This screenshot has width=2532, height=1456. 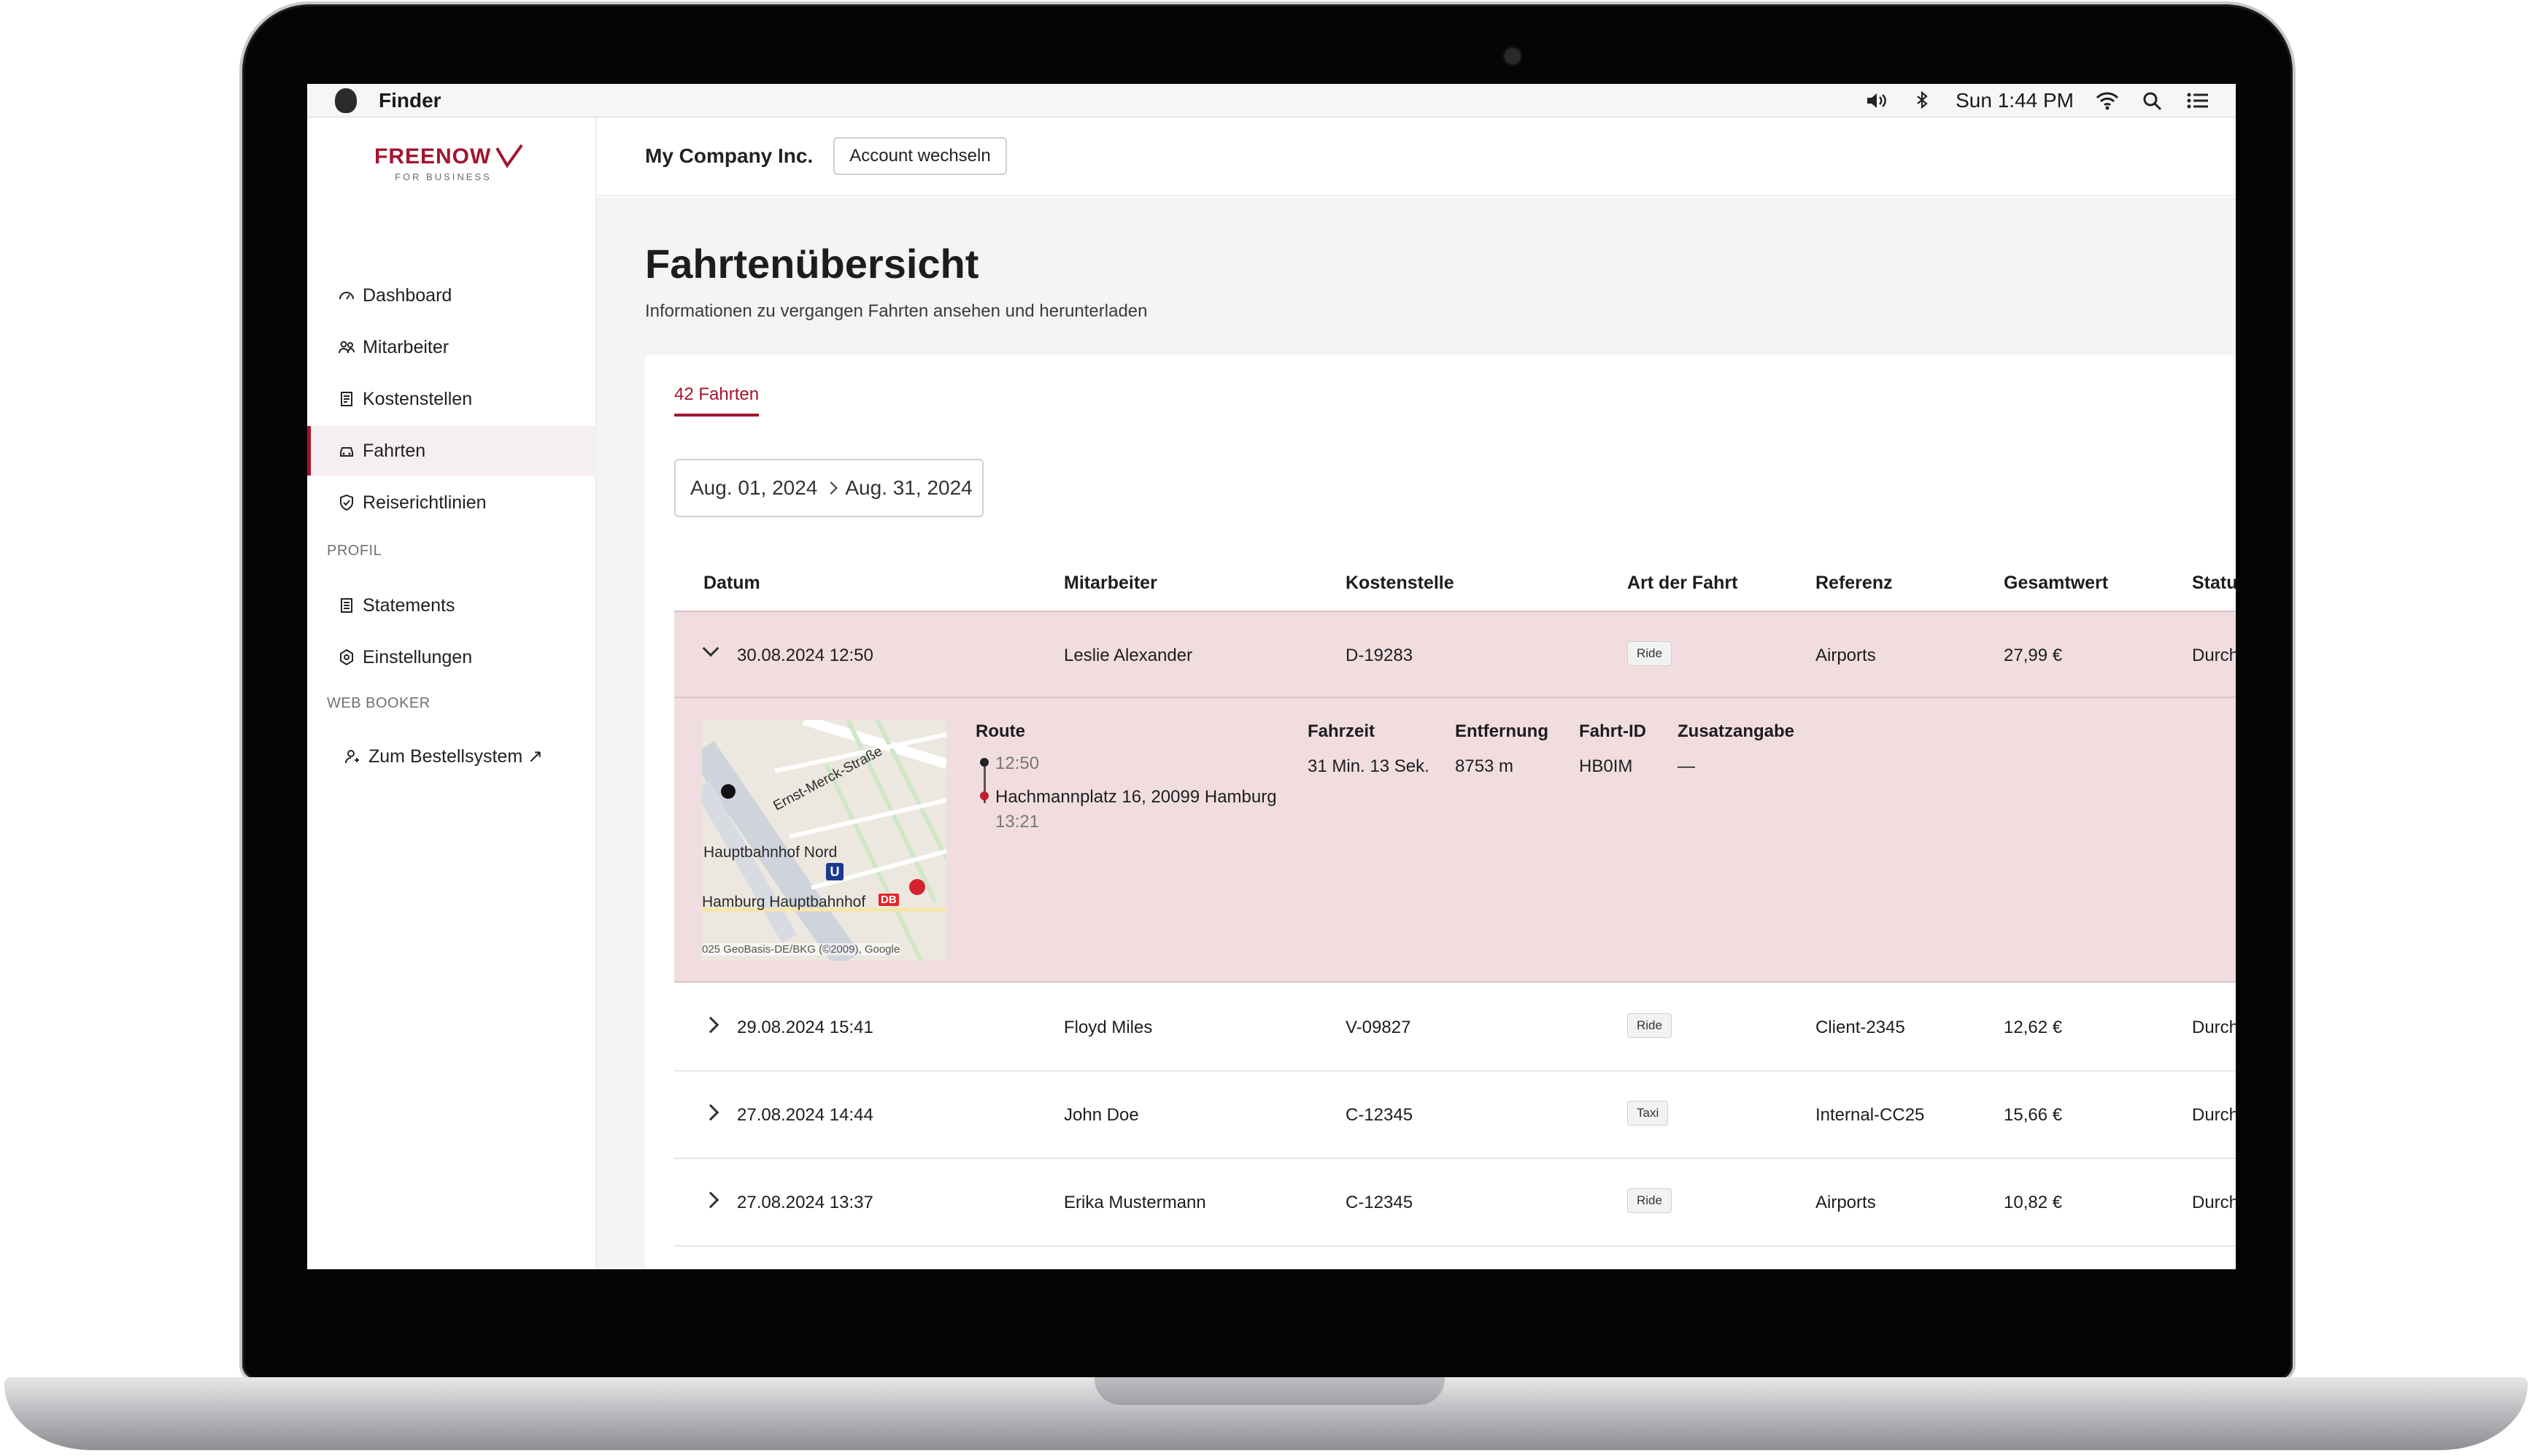 What do you see at coordinates (805, 655) in the screenshot?
I see `cell-date: 30.08.2024 12:50` at bounding box center [805, 655].